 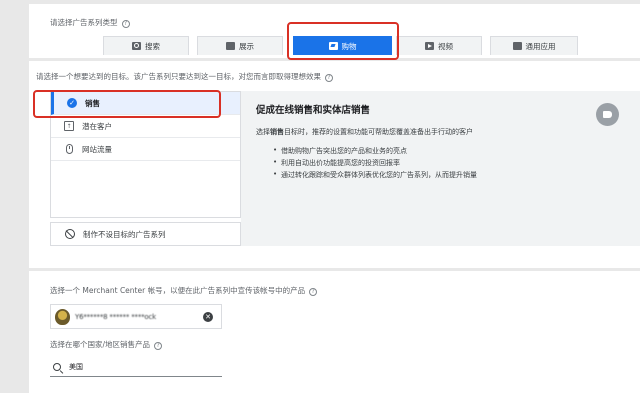 What do you see at coordinates (62, 316) in the screenshot?
I see `avatar` at bounding box center [62, 316].